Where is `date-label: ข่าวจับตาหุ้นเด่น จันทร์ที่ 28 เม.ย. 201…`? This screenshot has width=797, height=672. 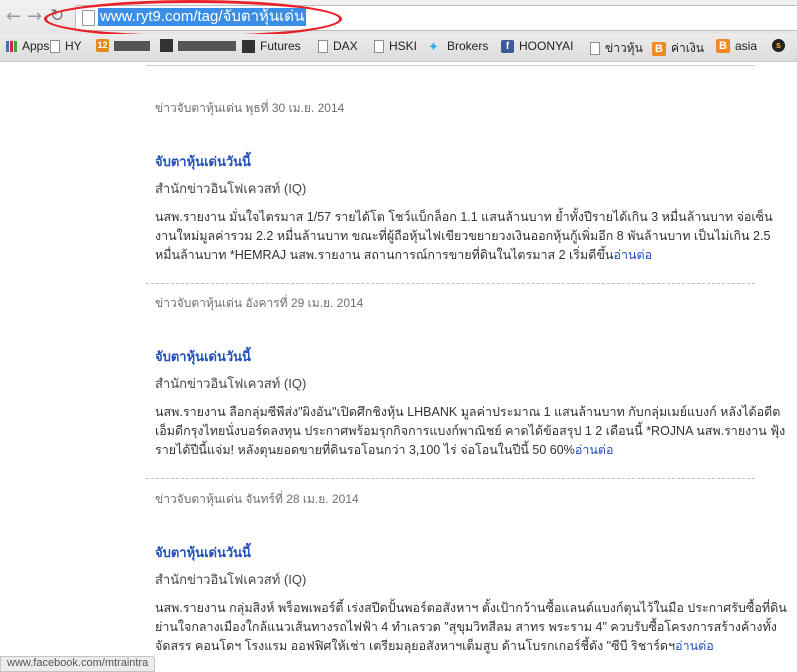 date-label: ข่าวจับตาหุ้นเด่น จันทร์ที่ 28 เม.ย. 201… is located at coordinates (257, 499).